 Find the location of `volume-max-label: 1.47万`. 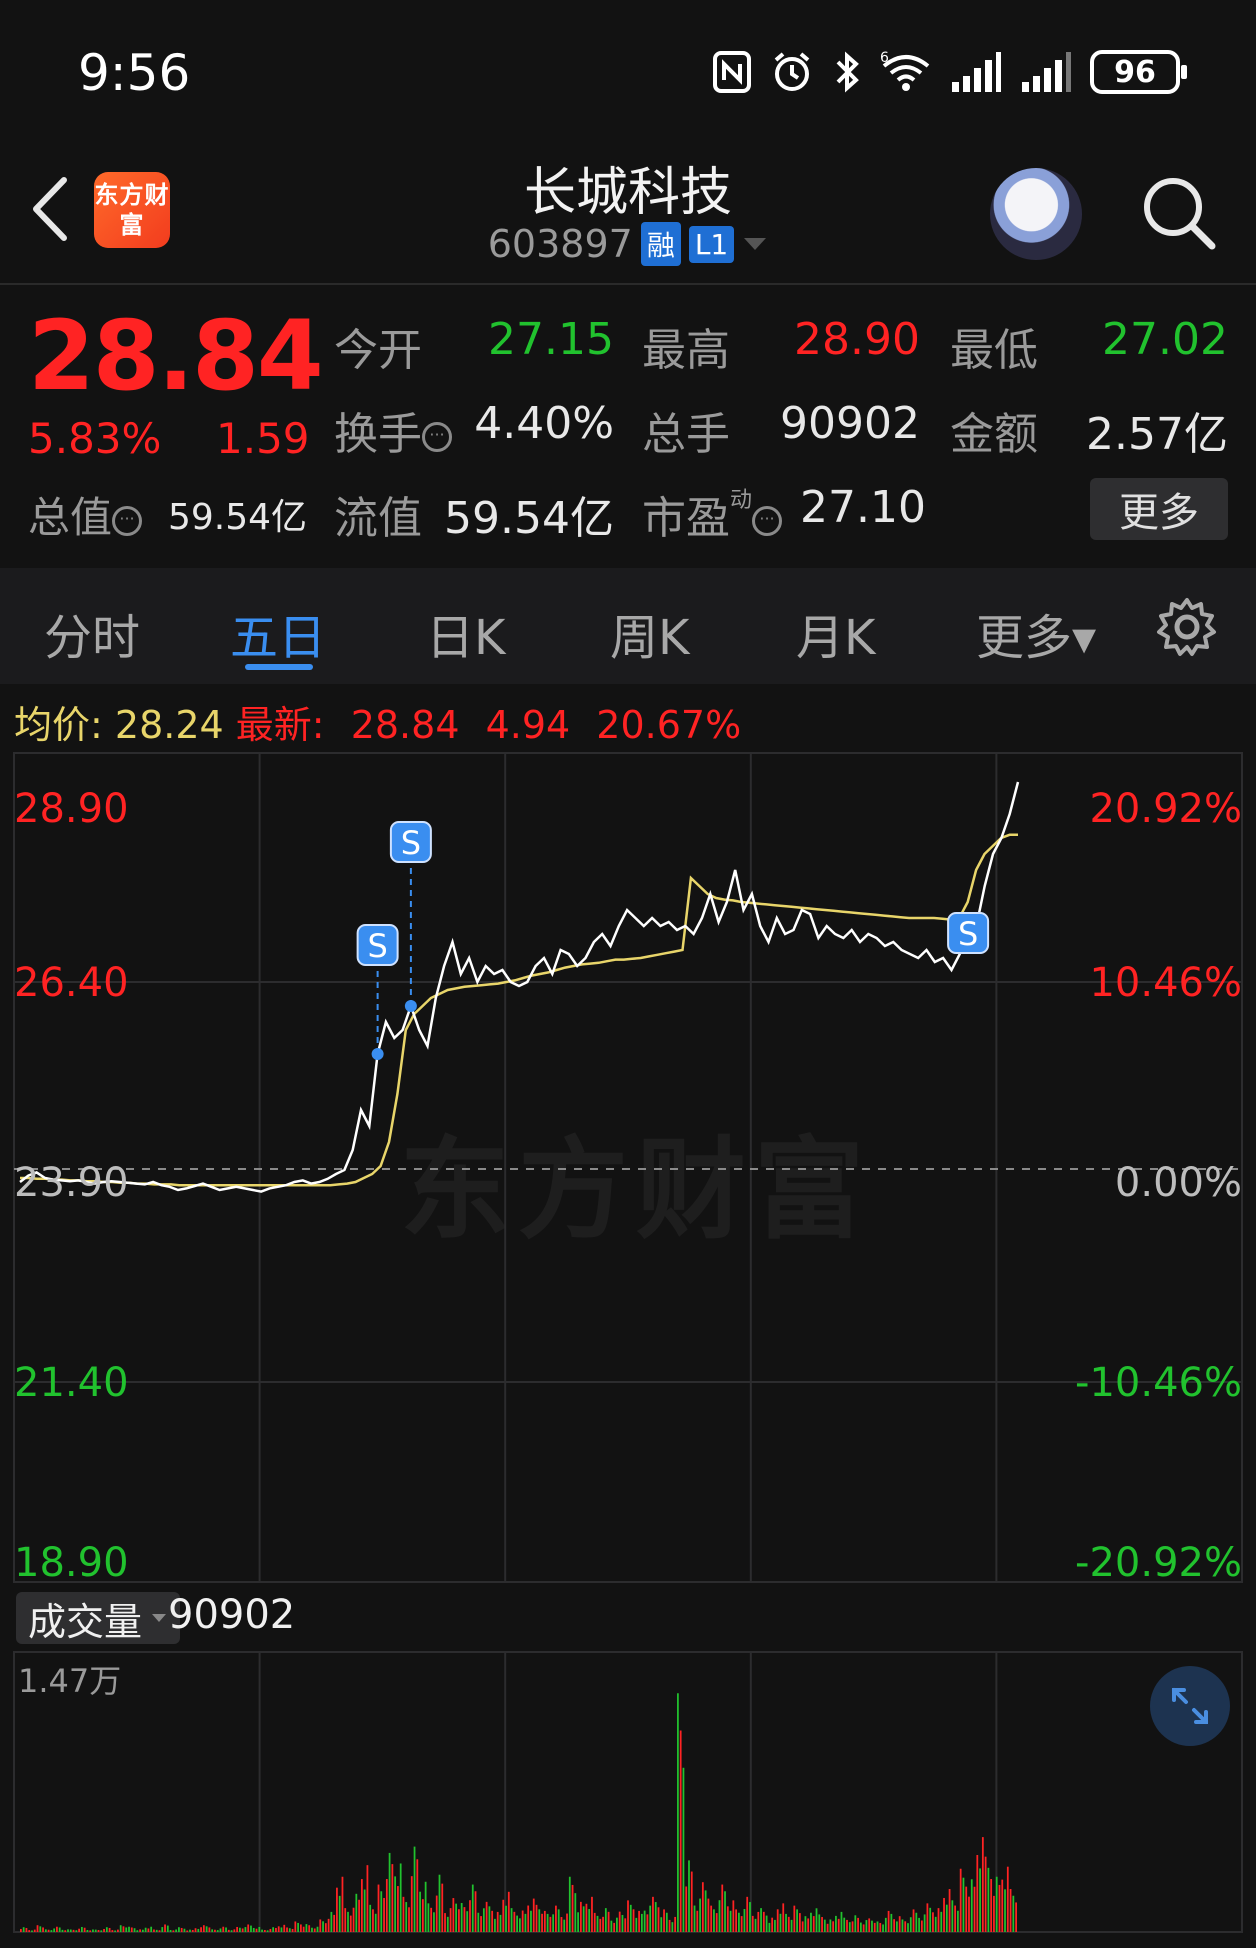

volume-max-label: 1.47万 is located at coordinates (70, 1681).